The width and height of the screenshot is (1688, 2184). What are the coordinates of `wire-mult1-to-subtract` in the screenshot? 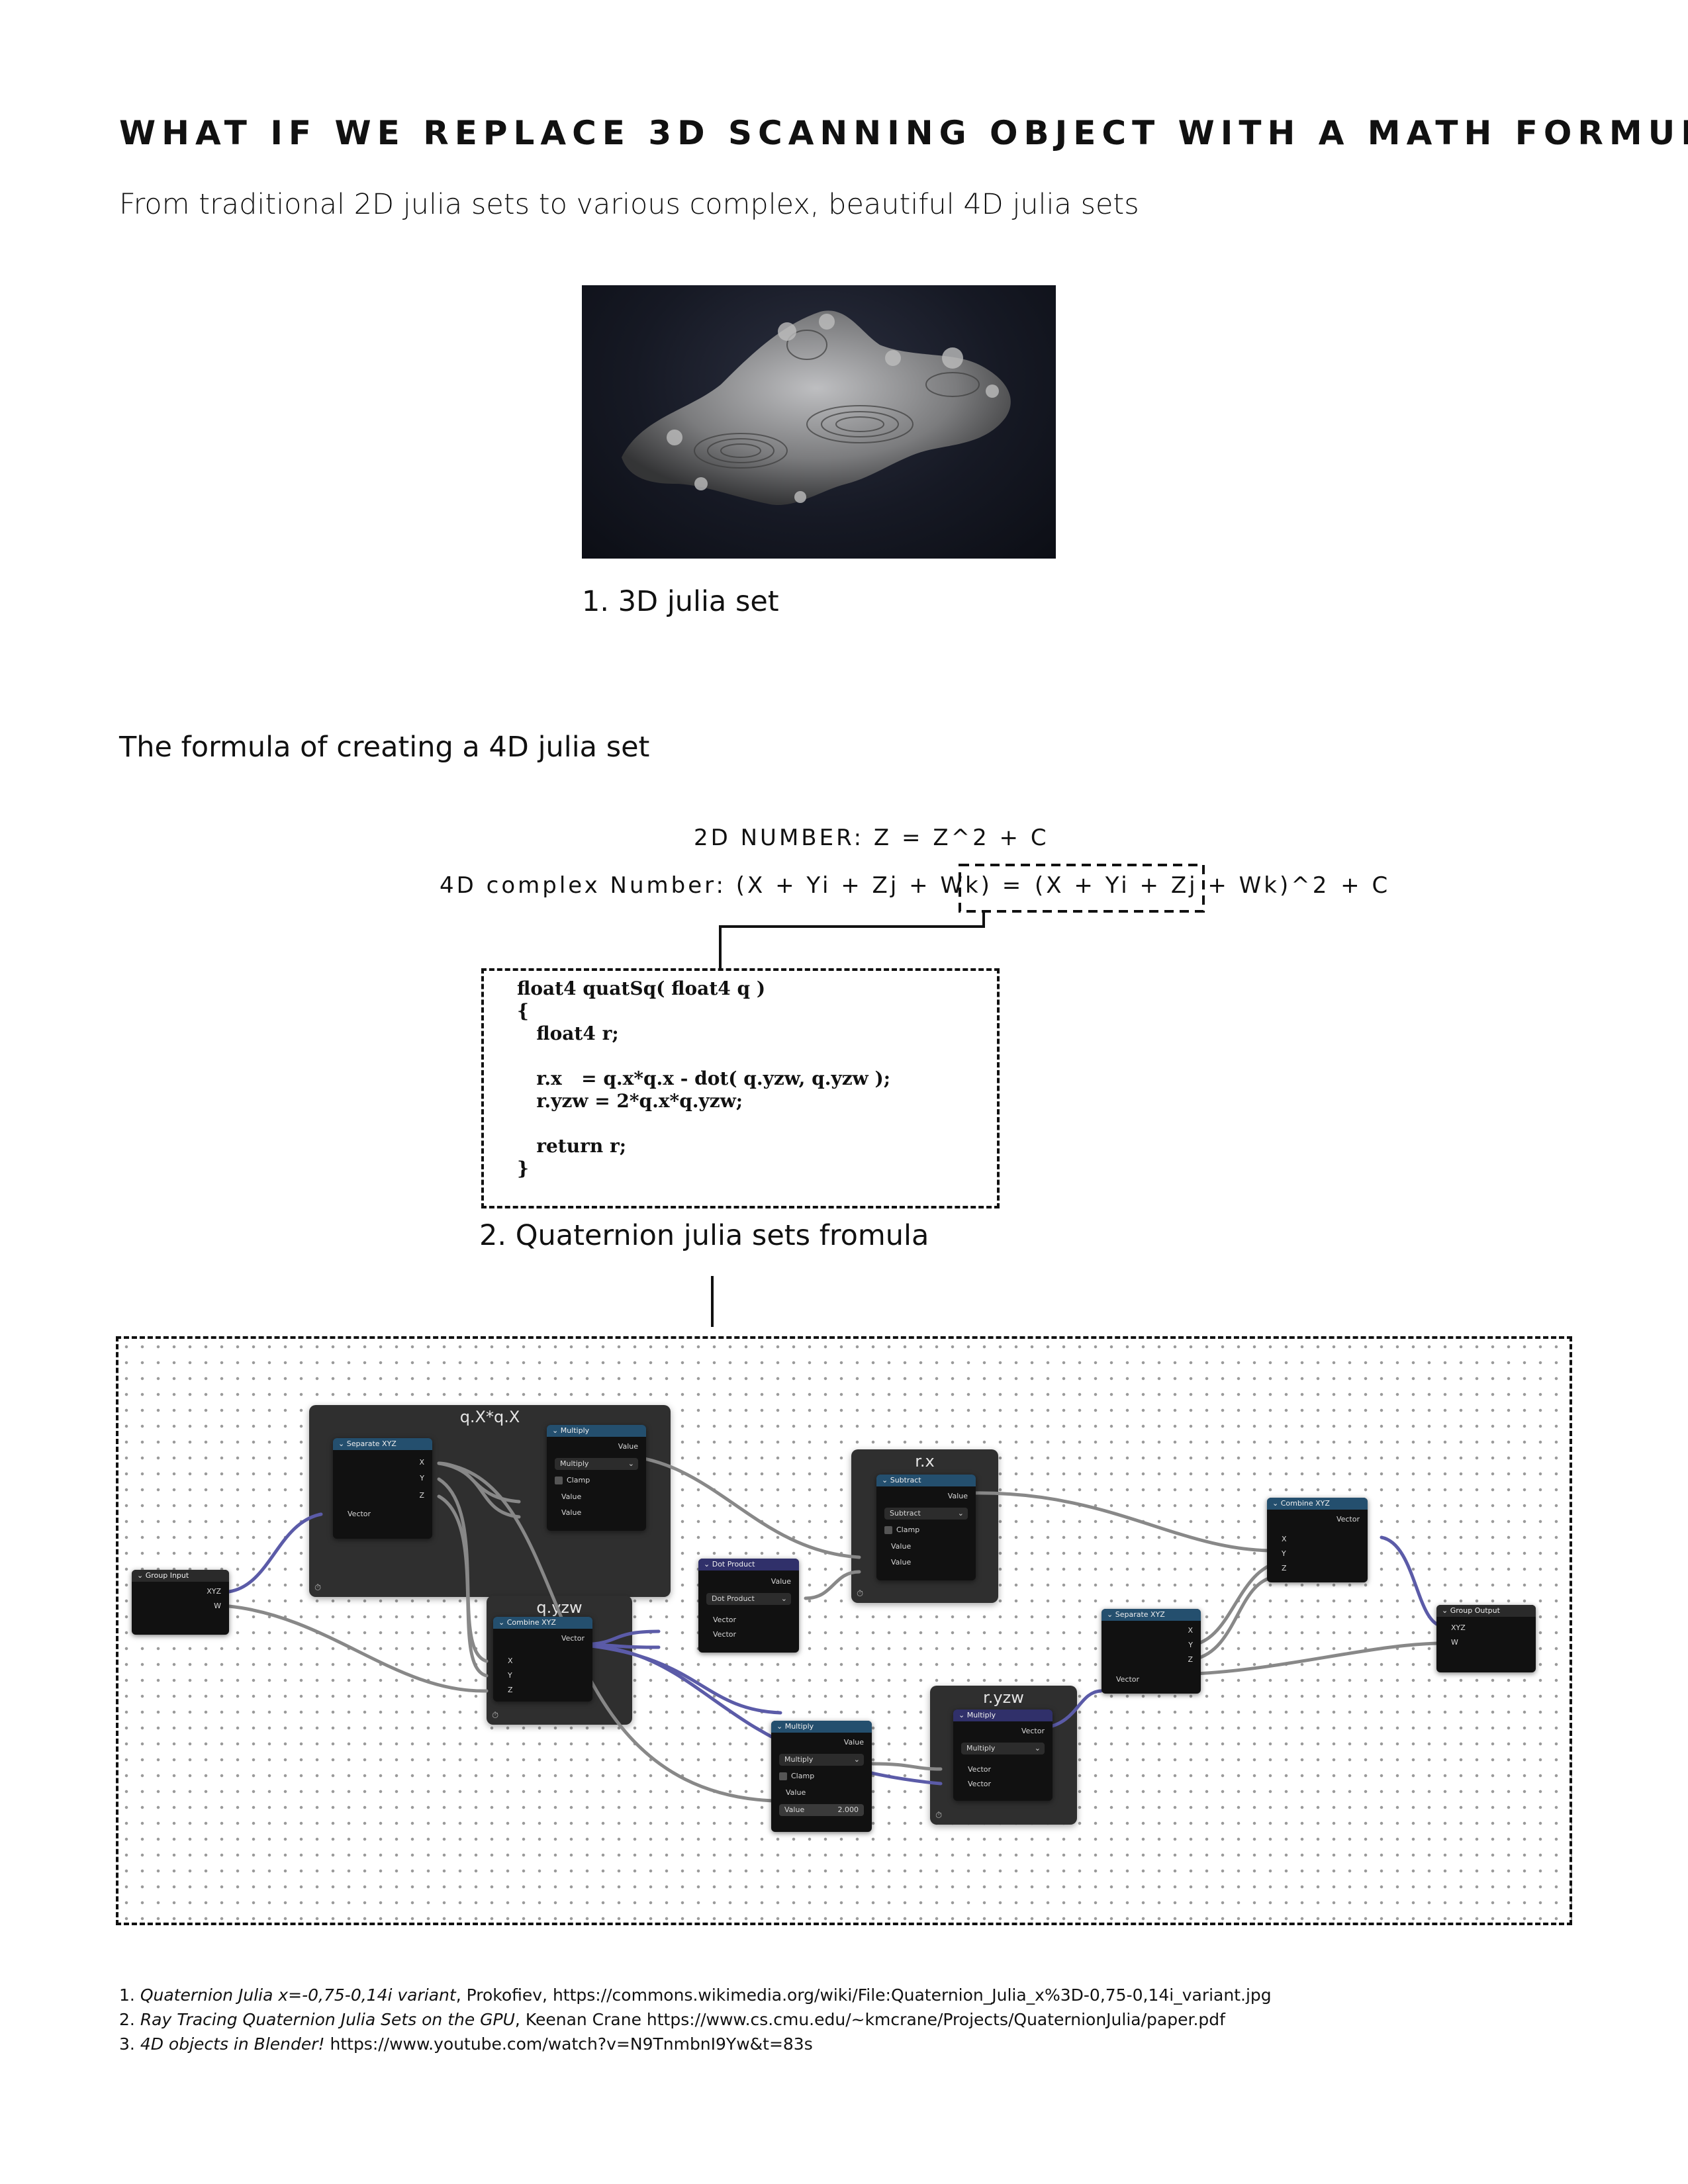 It's located at (738, 1506).